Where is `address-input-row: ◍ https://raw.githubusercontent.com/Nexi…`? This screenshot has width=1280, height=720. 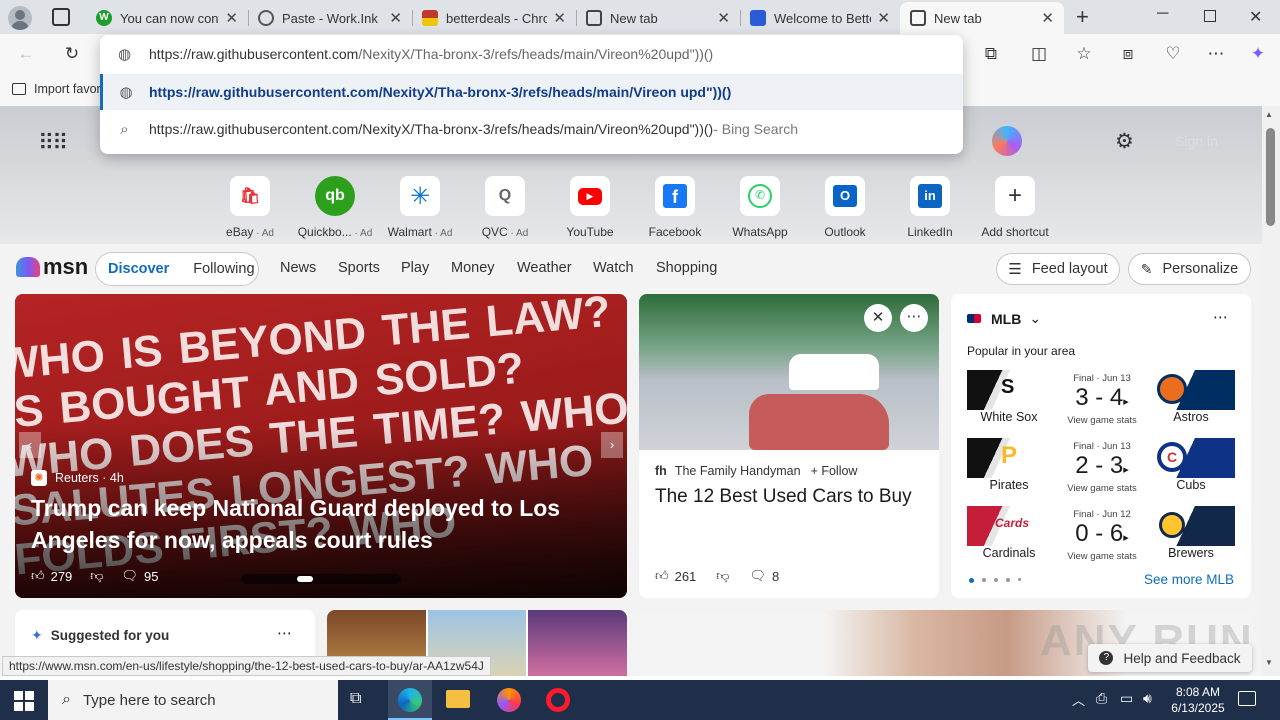
address-input-row: ◍ https://raw.githubusercontent.com/Nexi… is located at coordinates (531, 54).